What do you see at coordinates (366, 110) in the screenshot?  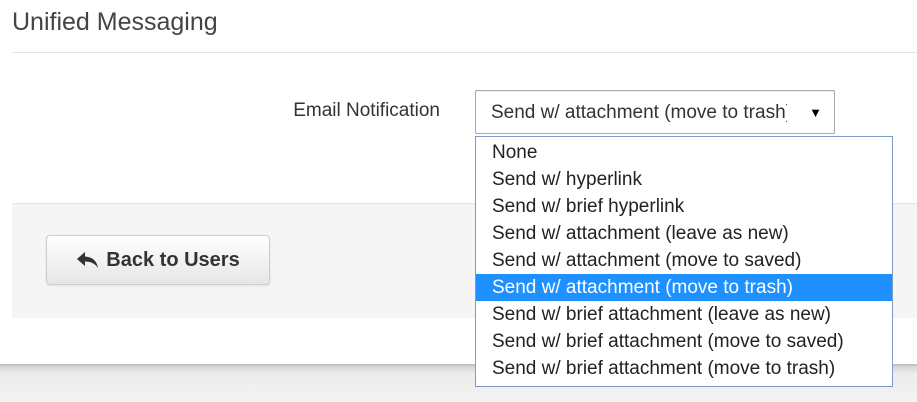 I see `email-notification-label: Email Notification` at bounding box center [366, 110].